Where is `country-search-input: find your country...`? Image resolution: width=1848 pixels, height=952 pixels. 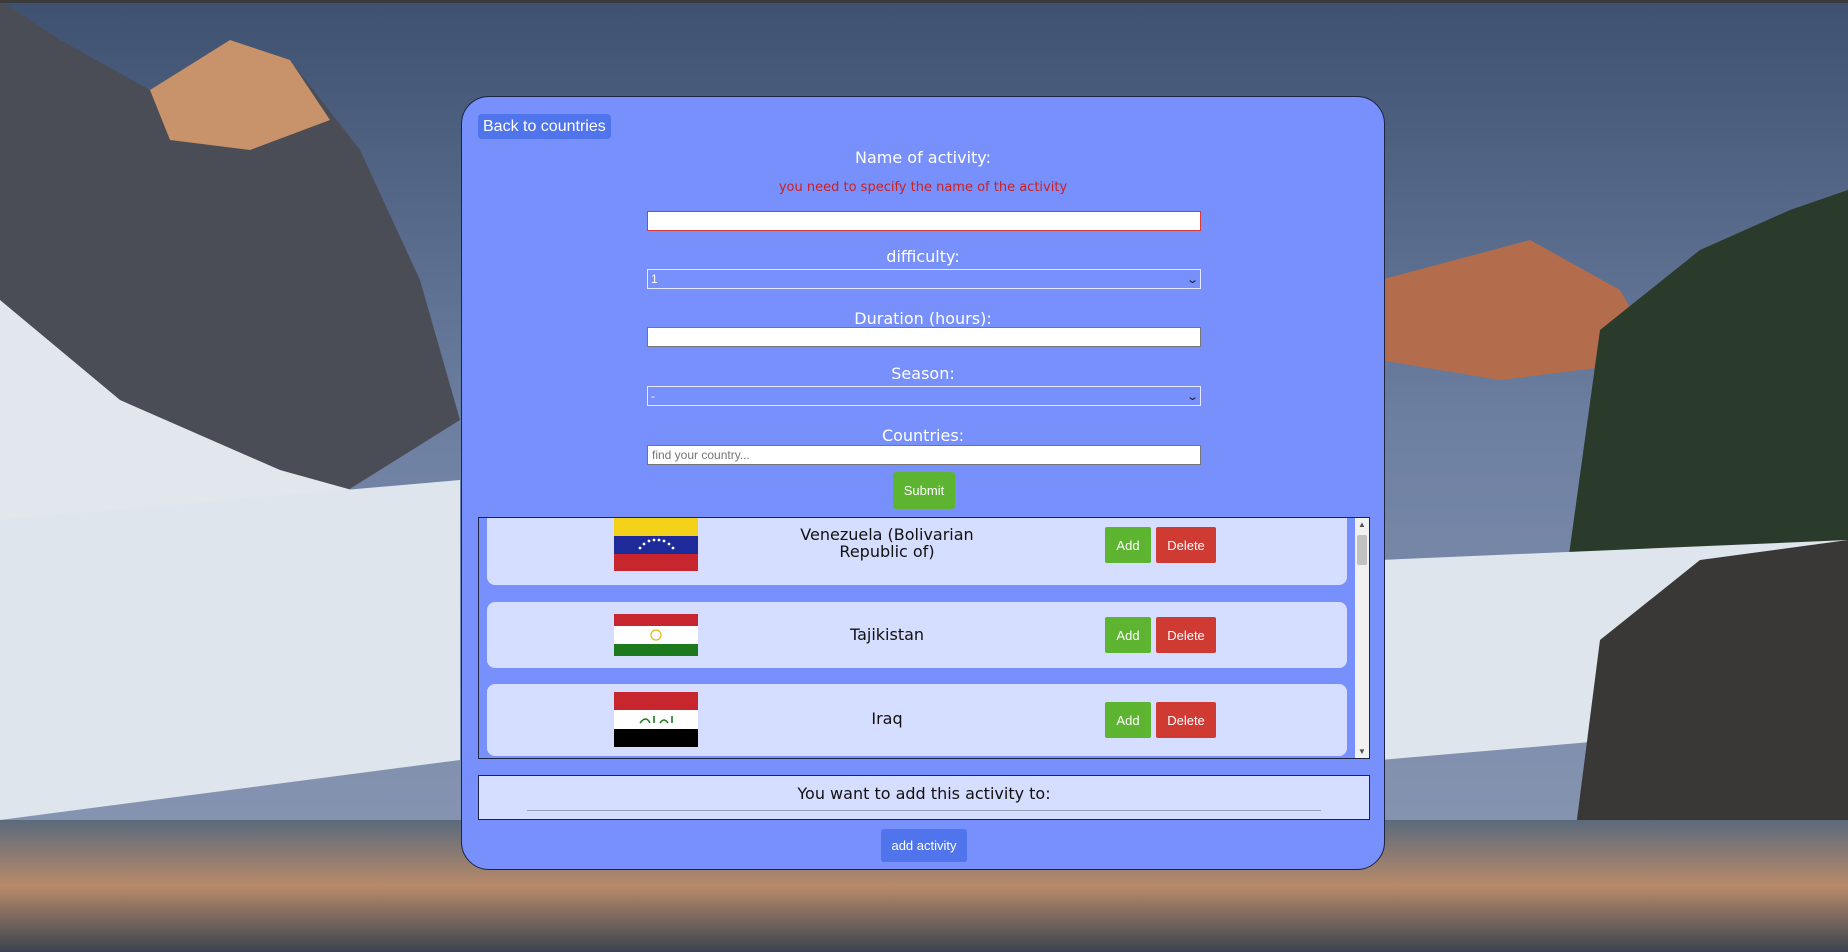
country-search-input: find your country... is located at coordinates (924, 455).